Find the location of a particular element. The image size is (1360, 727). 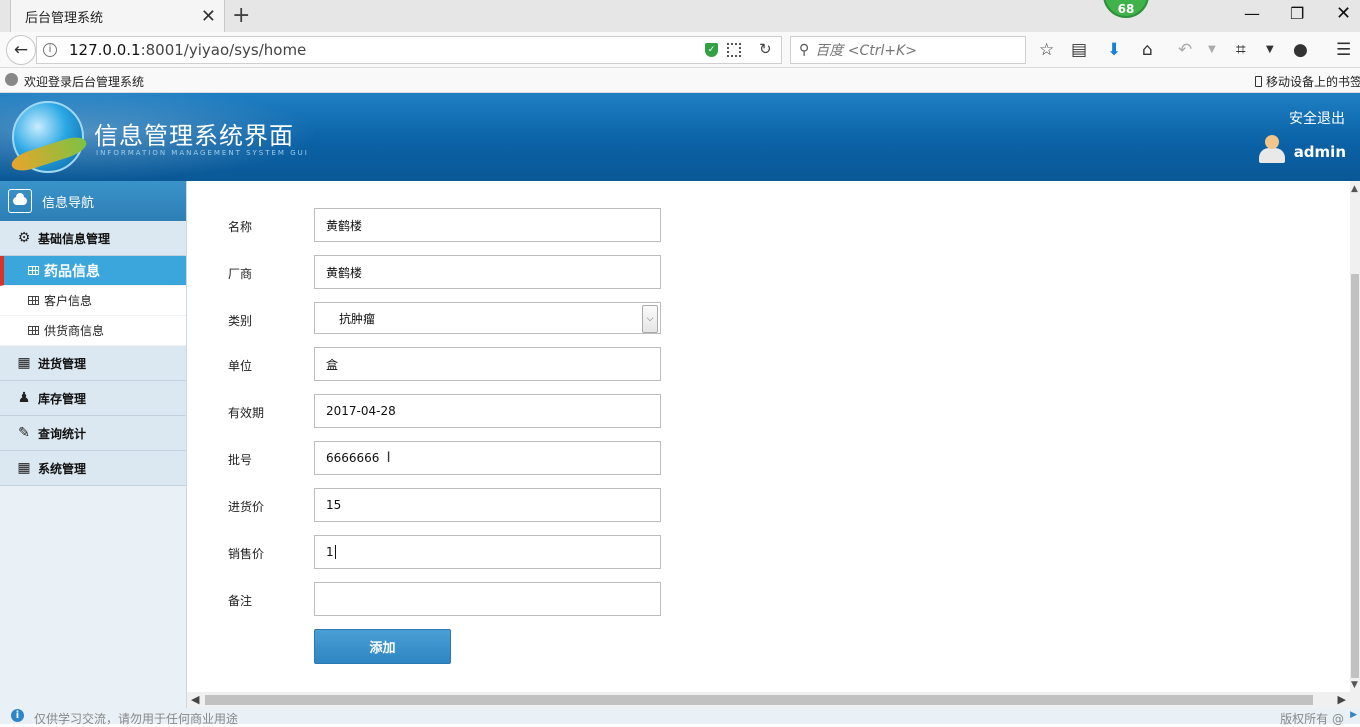

select-value: 抗肿瘤 is located at coordinates (357, 318).